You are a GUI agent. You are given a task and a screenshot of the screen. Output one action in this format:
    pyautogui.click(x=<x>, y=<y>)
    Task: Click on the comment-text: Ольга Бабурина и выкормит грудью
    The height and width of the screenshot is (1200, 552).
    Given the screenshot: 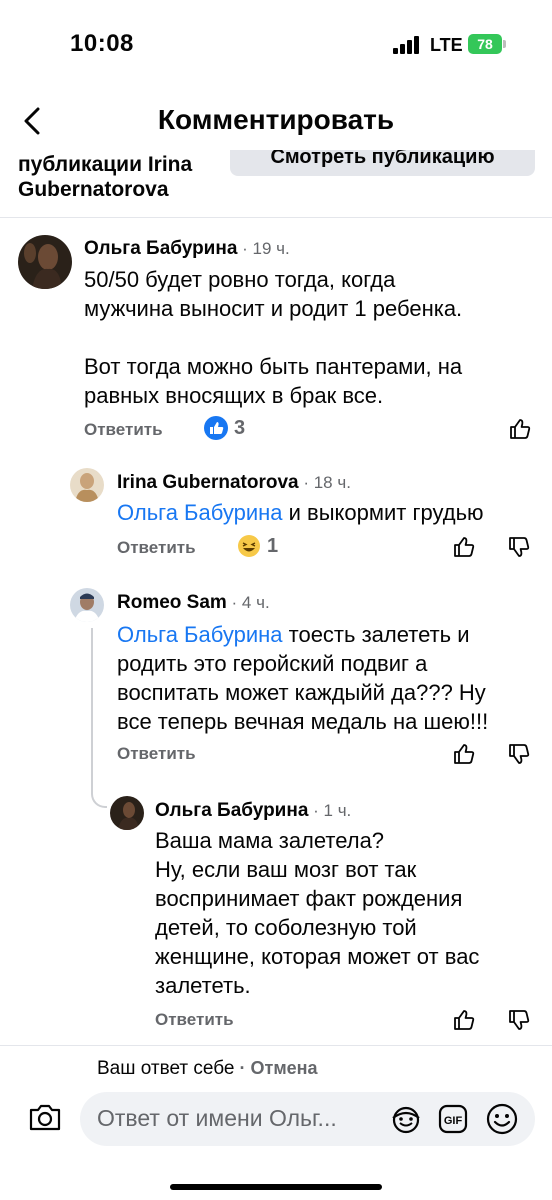 What is the action you would take?
    pyautogui.click(x=300, y=512)
    